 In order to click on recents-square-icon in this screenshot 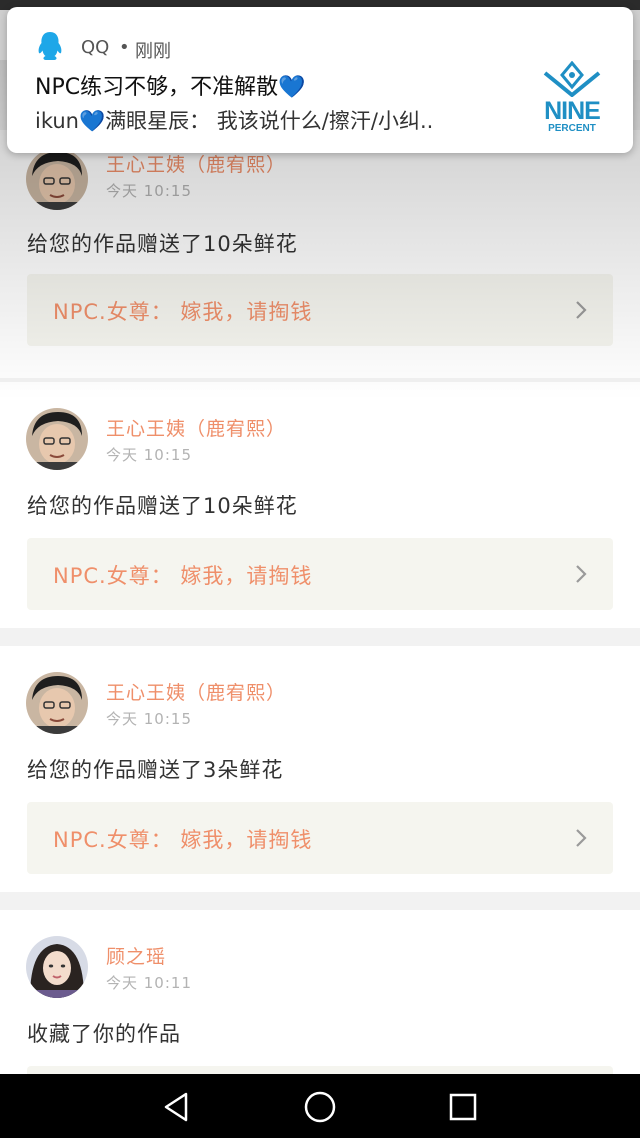, I will do `click(463, 1107)`.